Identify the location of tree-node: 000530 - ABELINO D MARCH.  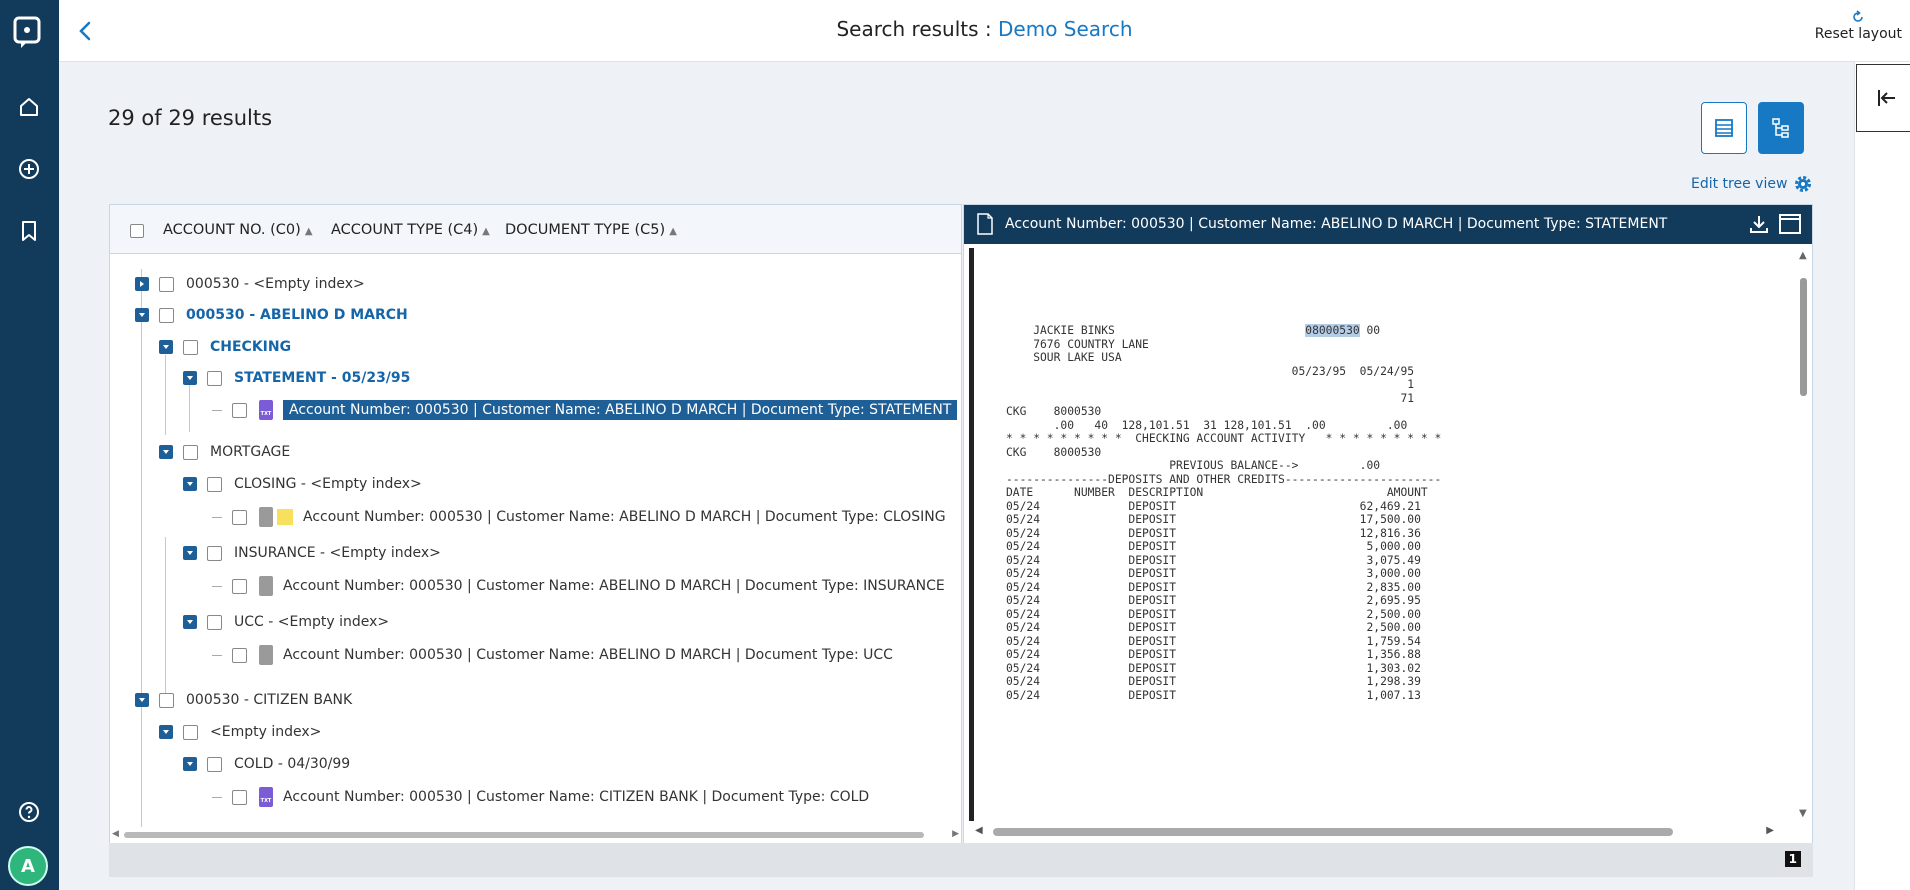
(271, 315).